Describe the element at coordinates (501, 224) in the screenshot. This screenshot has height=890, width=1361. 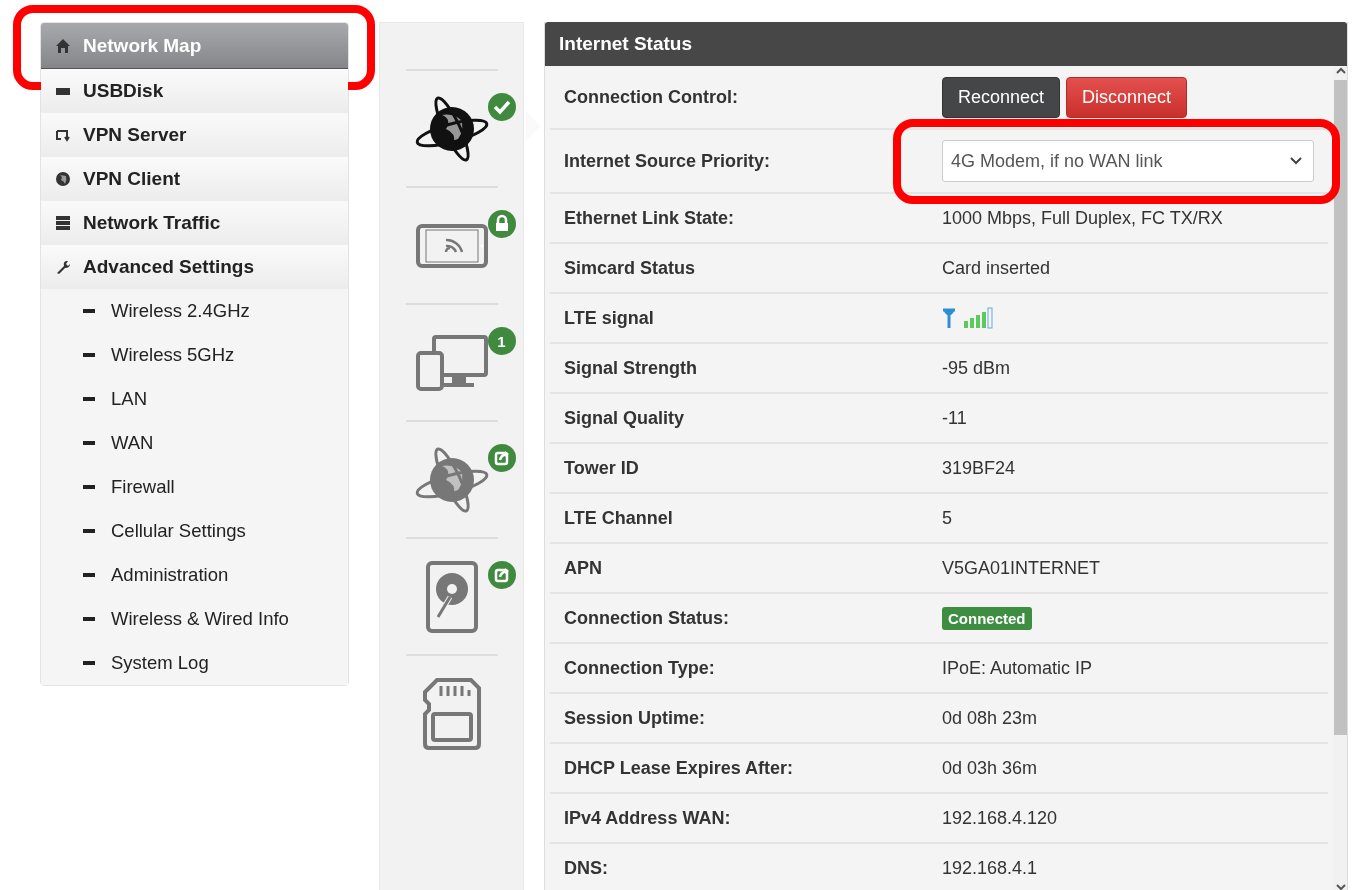
I see `lock-badge-icon` at that location.